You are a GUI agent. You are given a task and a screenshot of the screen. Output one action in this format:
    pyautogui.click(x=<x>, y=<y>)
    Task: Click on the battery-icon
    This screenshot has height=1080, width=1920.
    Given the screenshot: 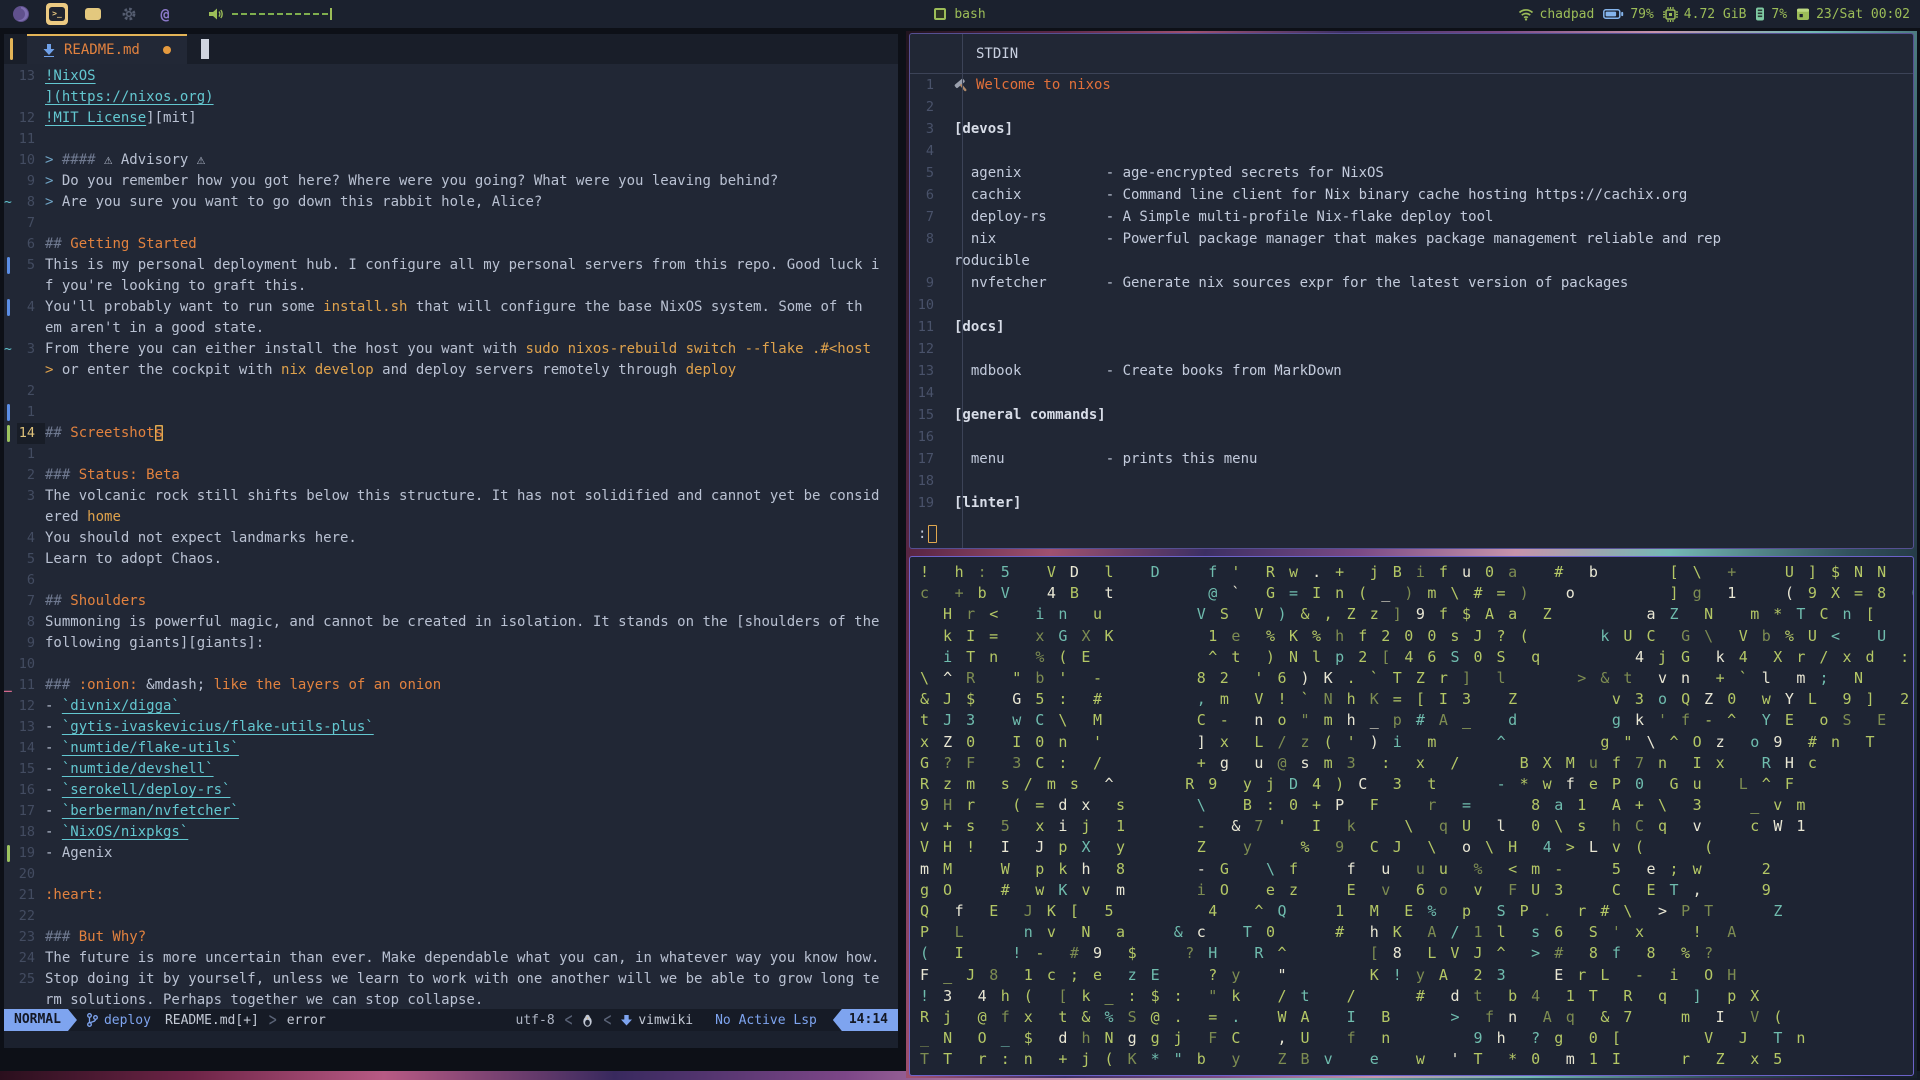 What is the action you would take?
    pyautogui.click(x=1613, y=14)
    